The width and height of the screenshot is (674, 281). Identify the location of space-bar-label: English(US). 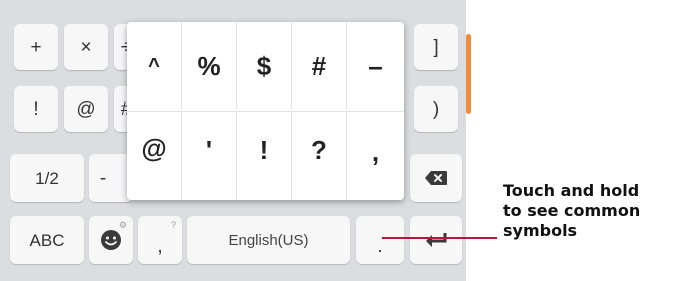
(268, 240).